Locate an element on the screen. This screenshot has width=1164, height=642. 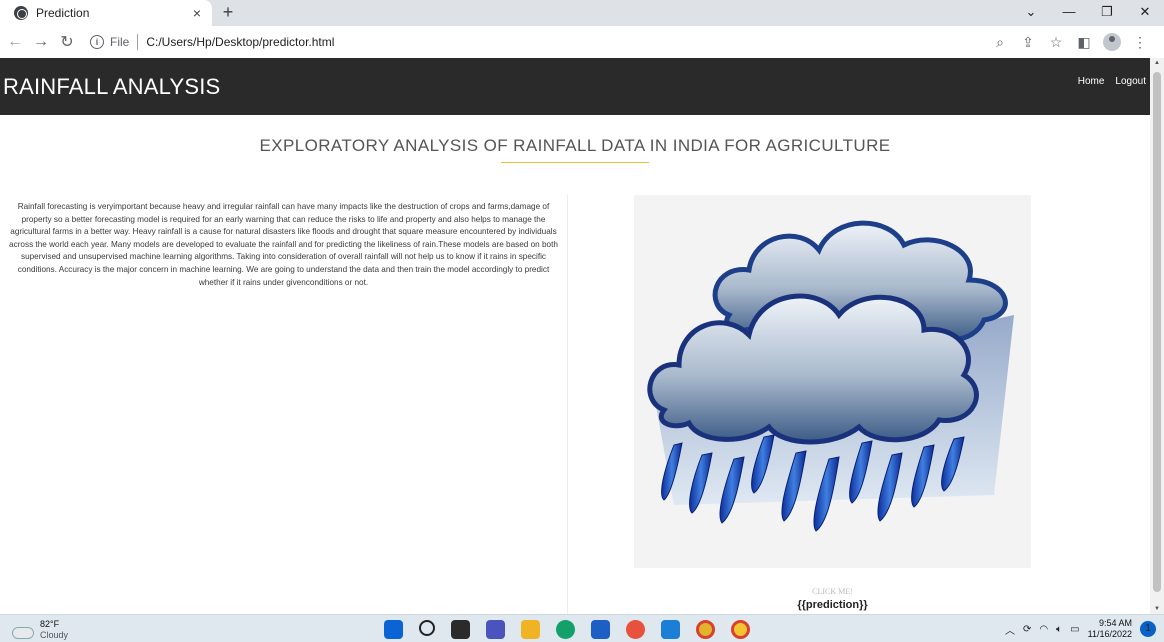
profile-avatar-icon is located at coordinates (1112, 42).